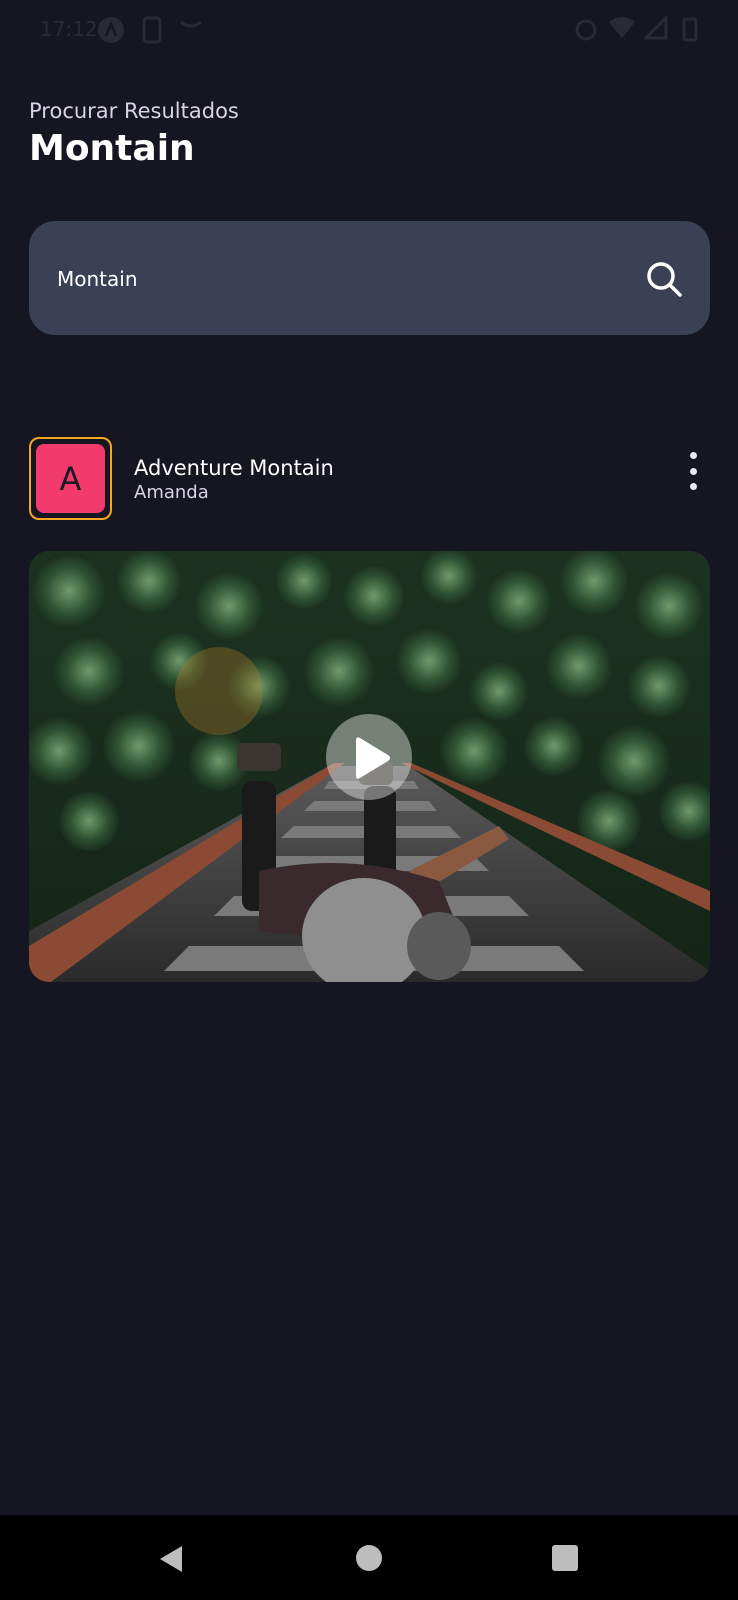 This screenshot has height=1600, width=738. What do you see at coordinates (111, 30) in the screenshot?
I see `app-icon` at bounding box center [111, 30].